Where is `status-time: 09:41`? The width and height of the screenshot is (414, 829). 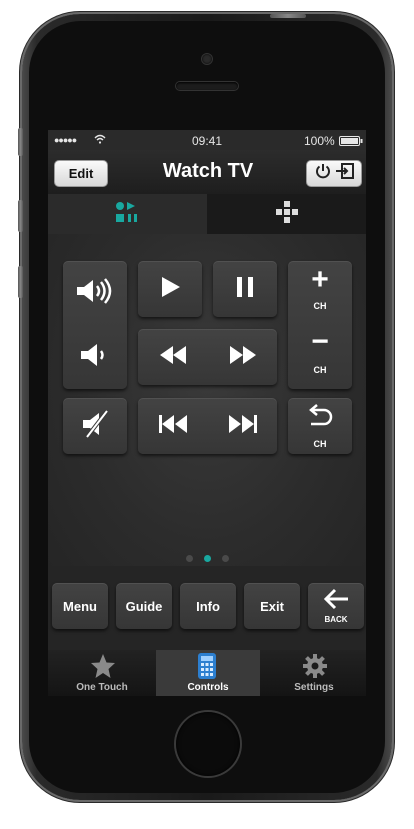 status-time: 09:41 is located at coordinates (207, 141).